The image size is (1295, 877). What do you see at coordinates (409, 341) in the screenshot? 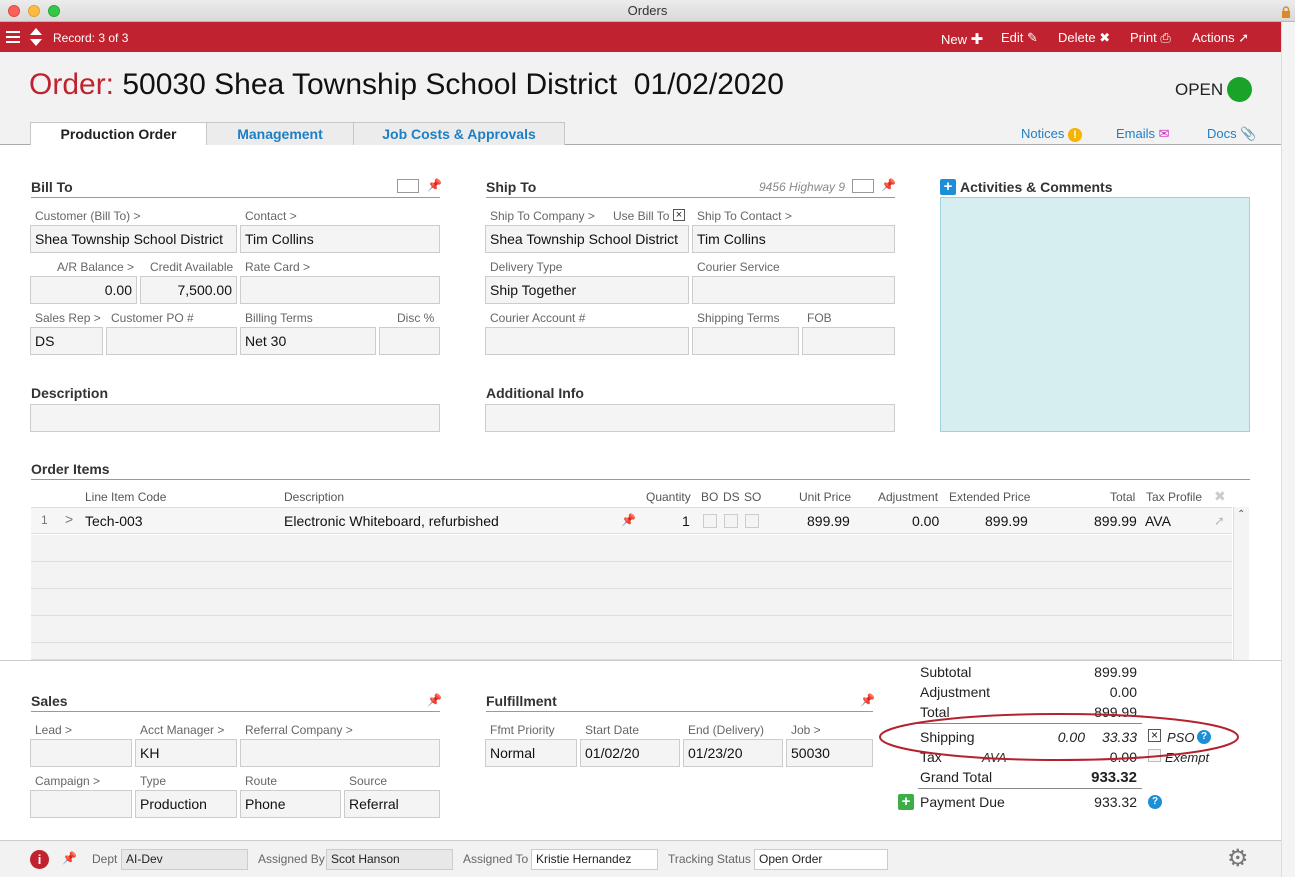
I see `disc-field` at bounding box center [409, 341].